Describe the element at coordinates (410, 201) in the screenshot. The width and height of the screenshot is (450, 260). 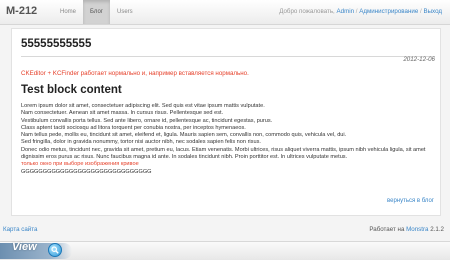
I see `back-to-blog-link: вернуться в блог` at that location.